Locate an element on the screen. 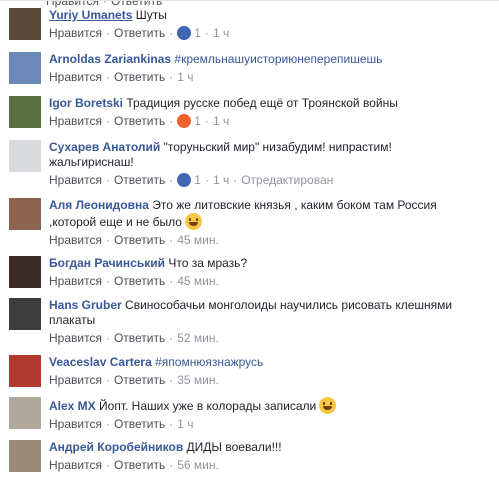  author-name: Igor Boretski is located at coordinates (86, 103).